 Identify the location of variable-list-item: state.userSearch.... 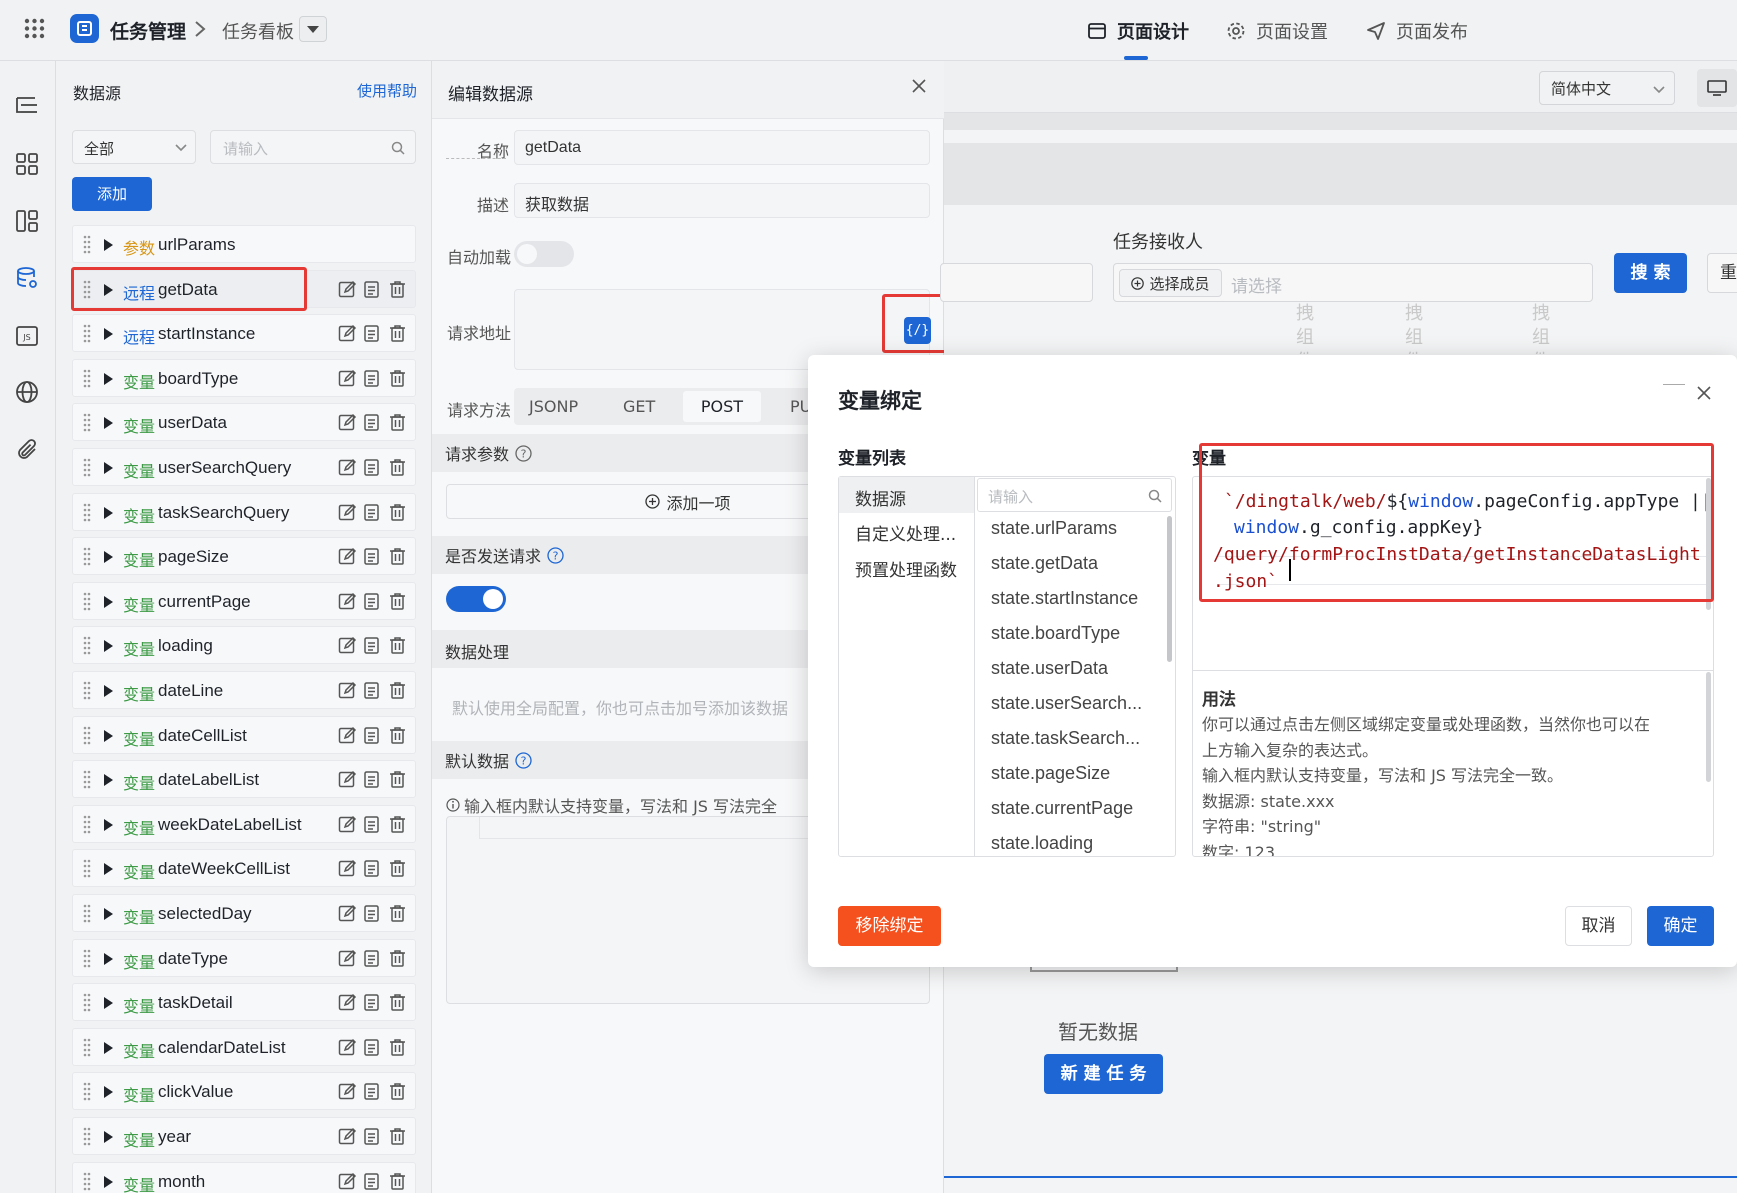
(1066, 703).